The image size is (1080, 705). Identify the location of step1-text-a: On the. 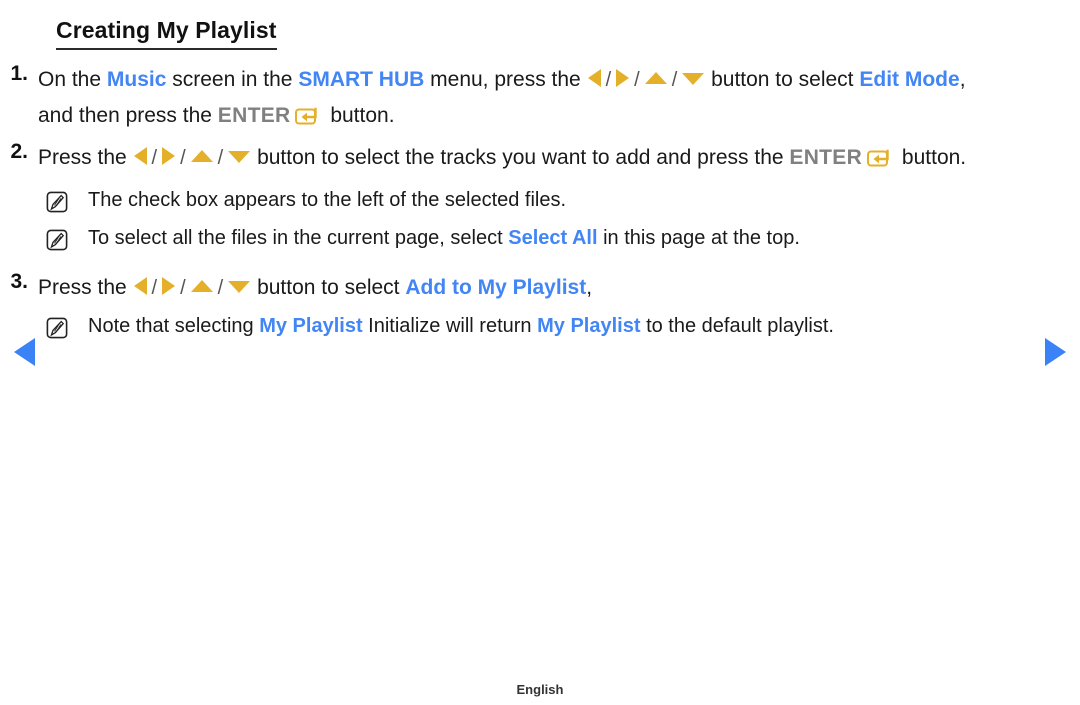
(72, 79).